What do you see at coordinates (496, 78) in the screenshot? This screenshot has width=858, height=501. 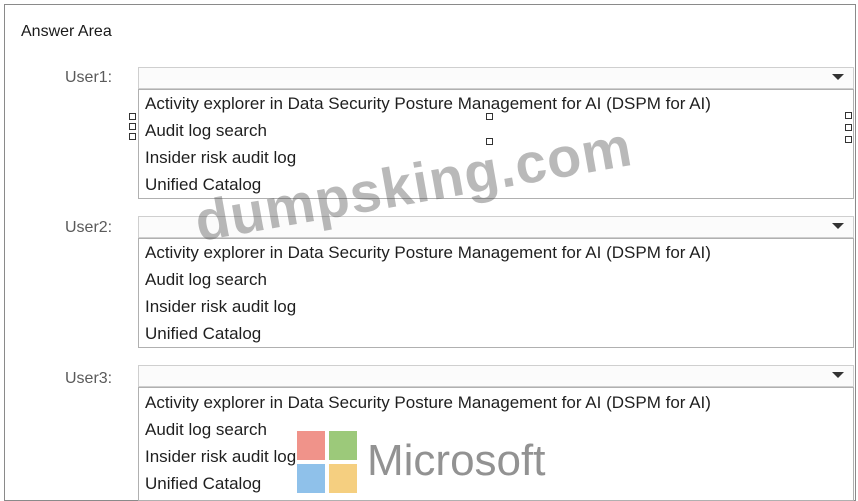 I see `user1-dropdown` at bounding box center [496, 78].